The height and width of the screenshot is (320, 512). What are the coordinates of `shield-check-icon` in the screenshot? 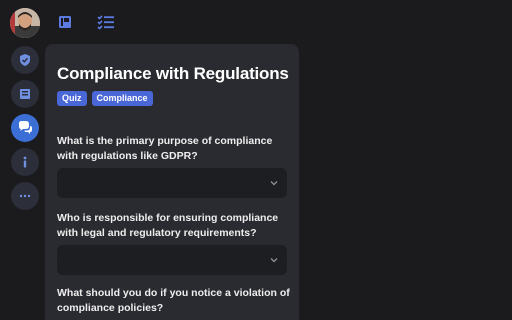 It's located at (25, 60).